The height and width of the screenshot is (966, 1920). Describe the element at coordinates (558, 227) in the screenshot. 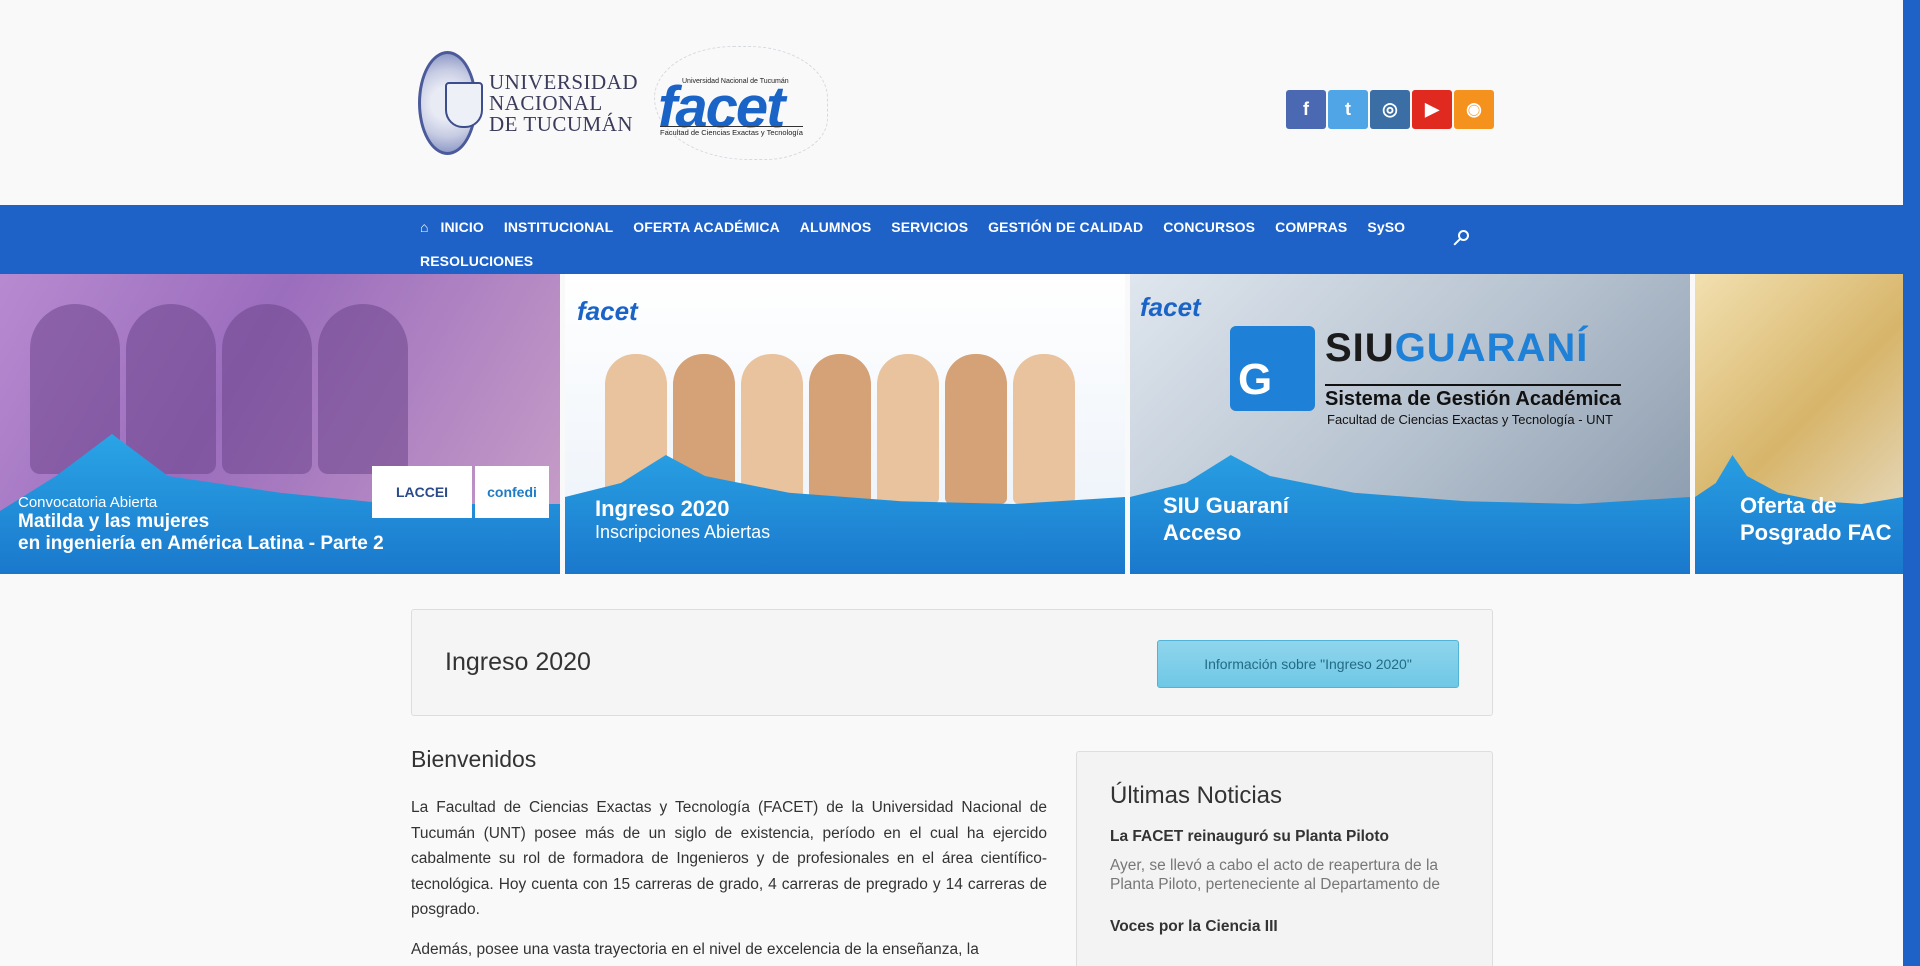

I see `nav-item-institucional: INSTITUCIONAL` at that location.